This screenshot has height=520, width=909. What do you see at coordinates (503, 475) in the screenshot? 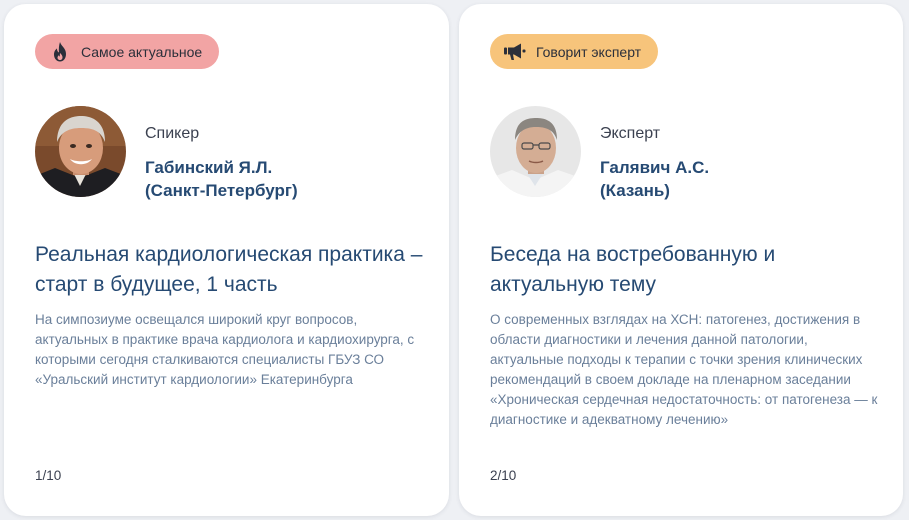
I see `slide-counter: 2/10` at bounding box center [503, 475].